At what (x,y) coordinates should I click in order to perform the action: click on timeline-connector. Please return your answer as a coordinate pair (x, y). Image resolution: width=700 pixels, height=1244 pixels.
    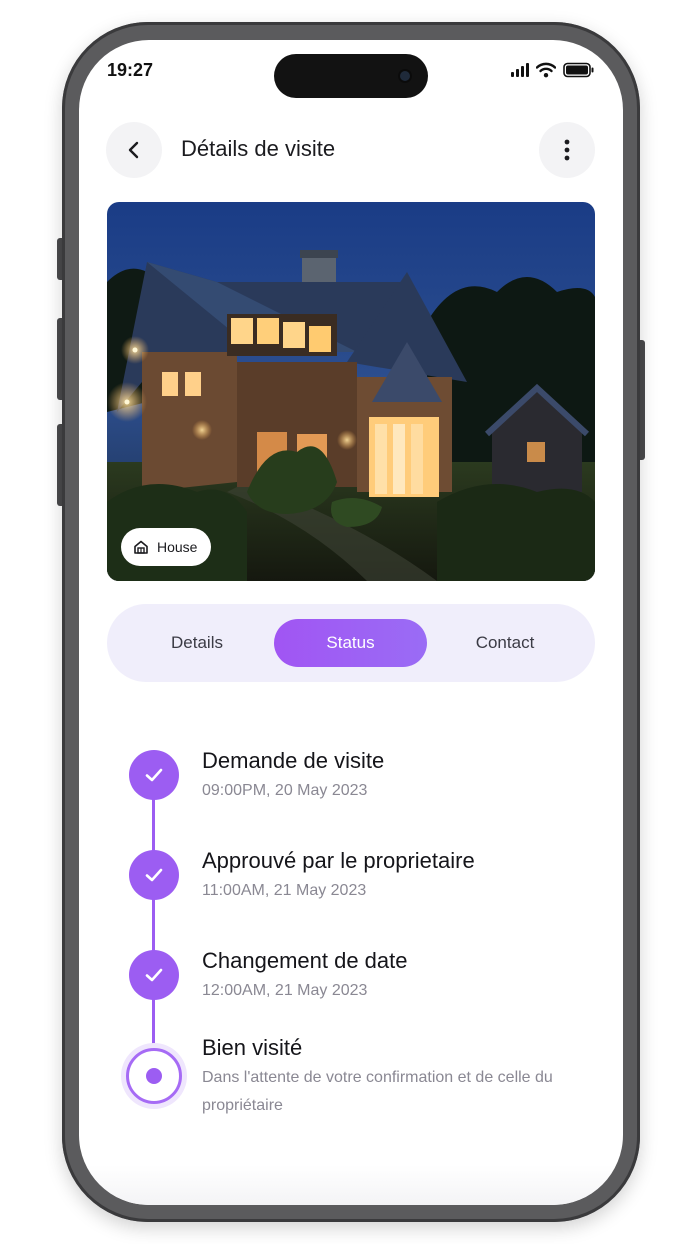
    Looking at the image, I should click on (153, 918).